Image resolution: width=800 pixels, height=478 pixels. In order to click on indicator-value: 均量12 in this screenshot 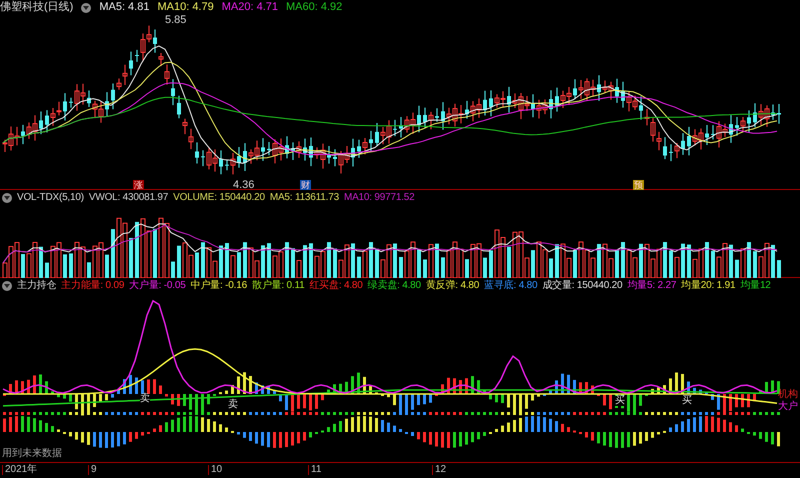, I will do `click(755, 286)`.